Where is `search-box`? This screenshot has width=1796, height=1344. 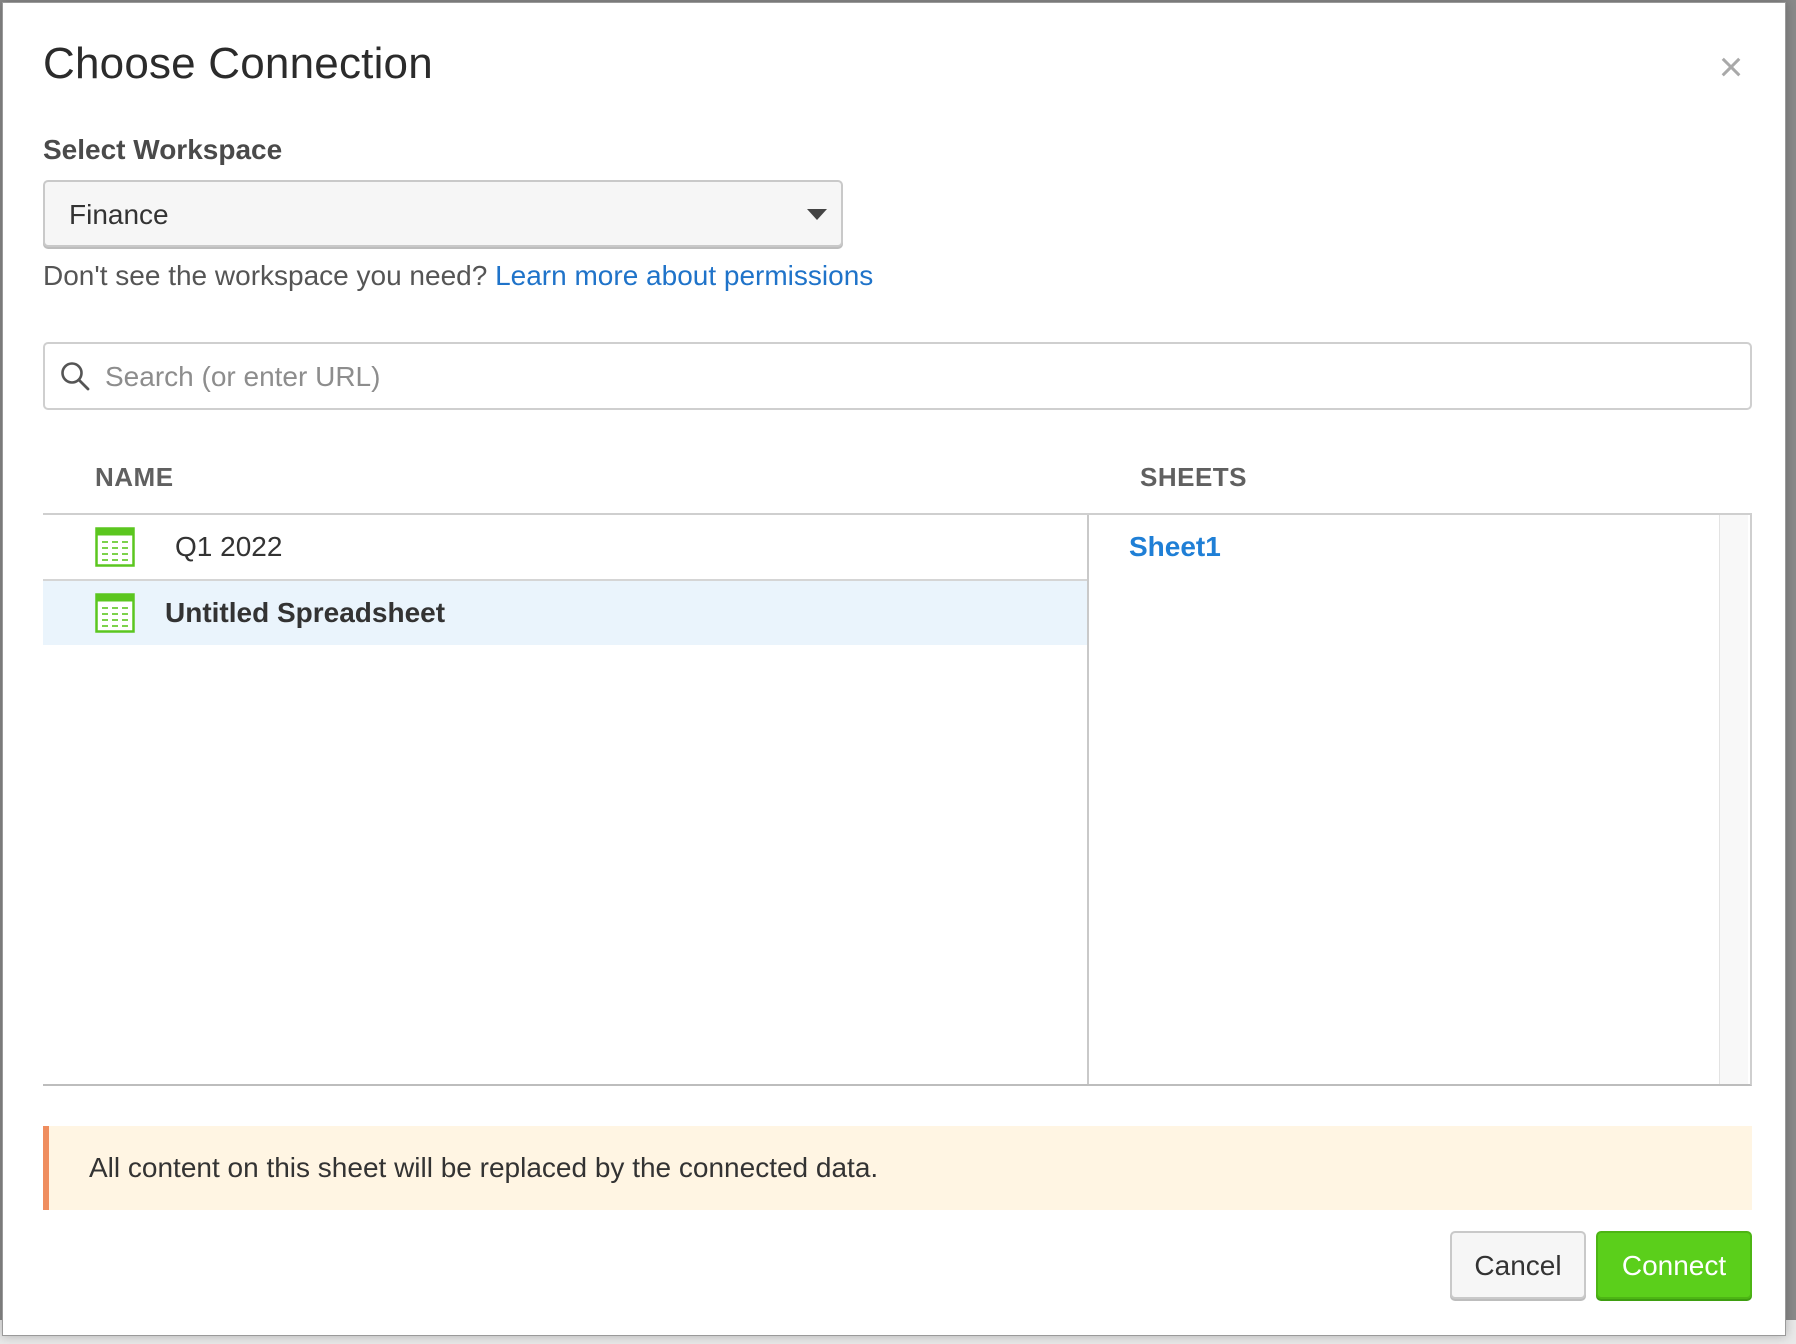 search-box is located at coordinates (897, 376).